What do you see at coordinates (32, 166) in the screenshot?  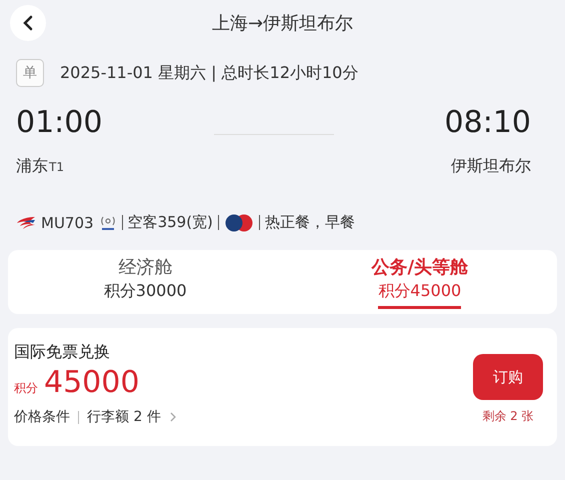 I see `departure-airport: 浦东` at bounding box center [32, 166].